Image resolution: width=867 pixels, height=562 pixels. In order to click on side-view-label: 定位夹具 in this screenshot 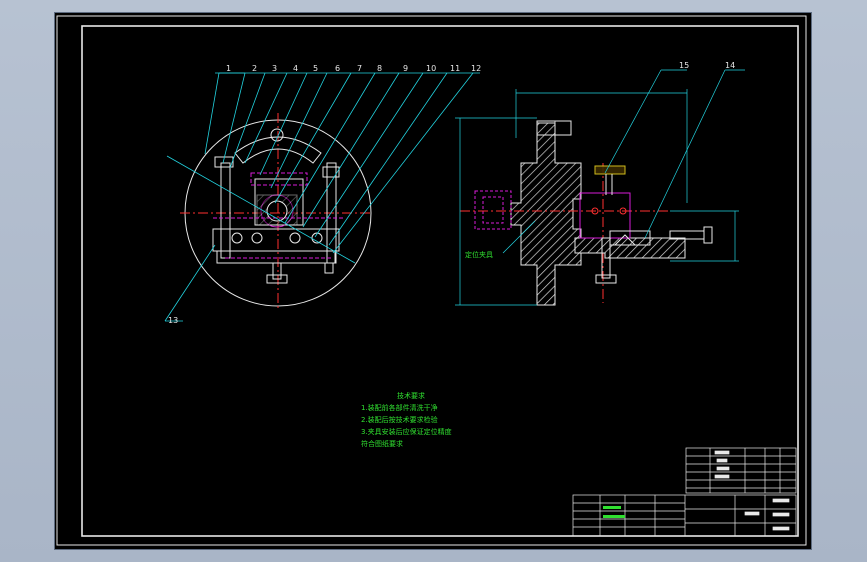, I will do `click(479, 254)`.